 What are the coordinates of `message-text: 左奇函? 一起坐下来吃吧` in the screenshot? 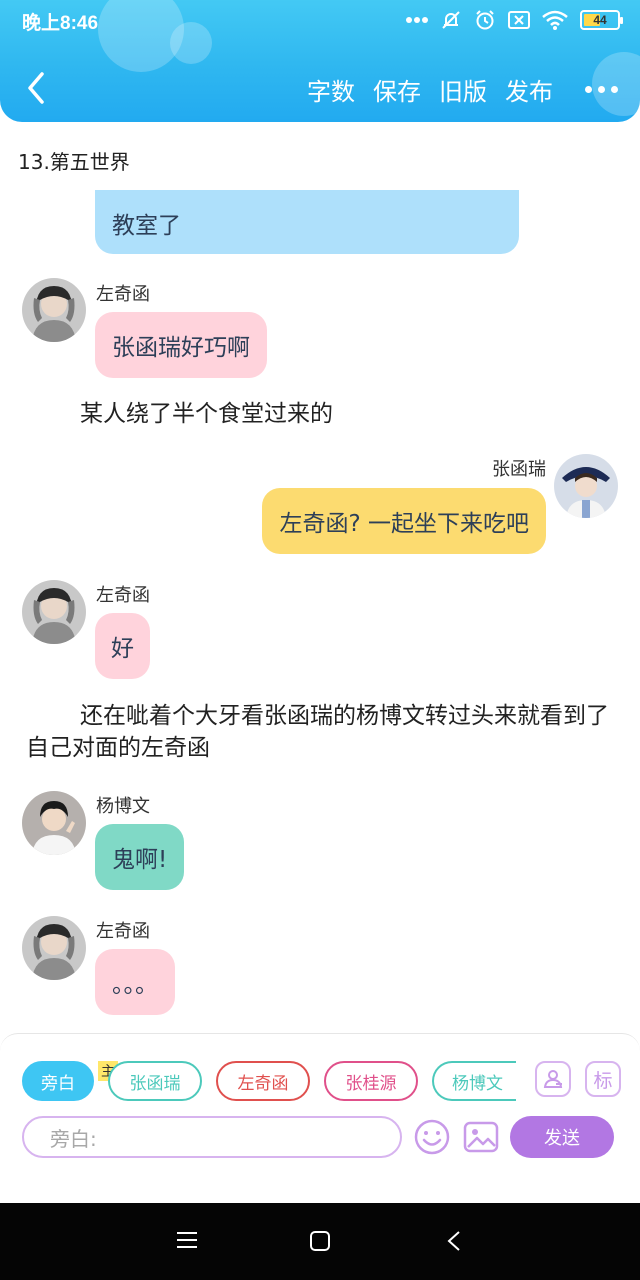 It's located at (404, 524).